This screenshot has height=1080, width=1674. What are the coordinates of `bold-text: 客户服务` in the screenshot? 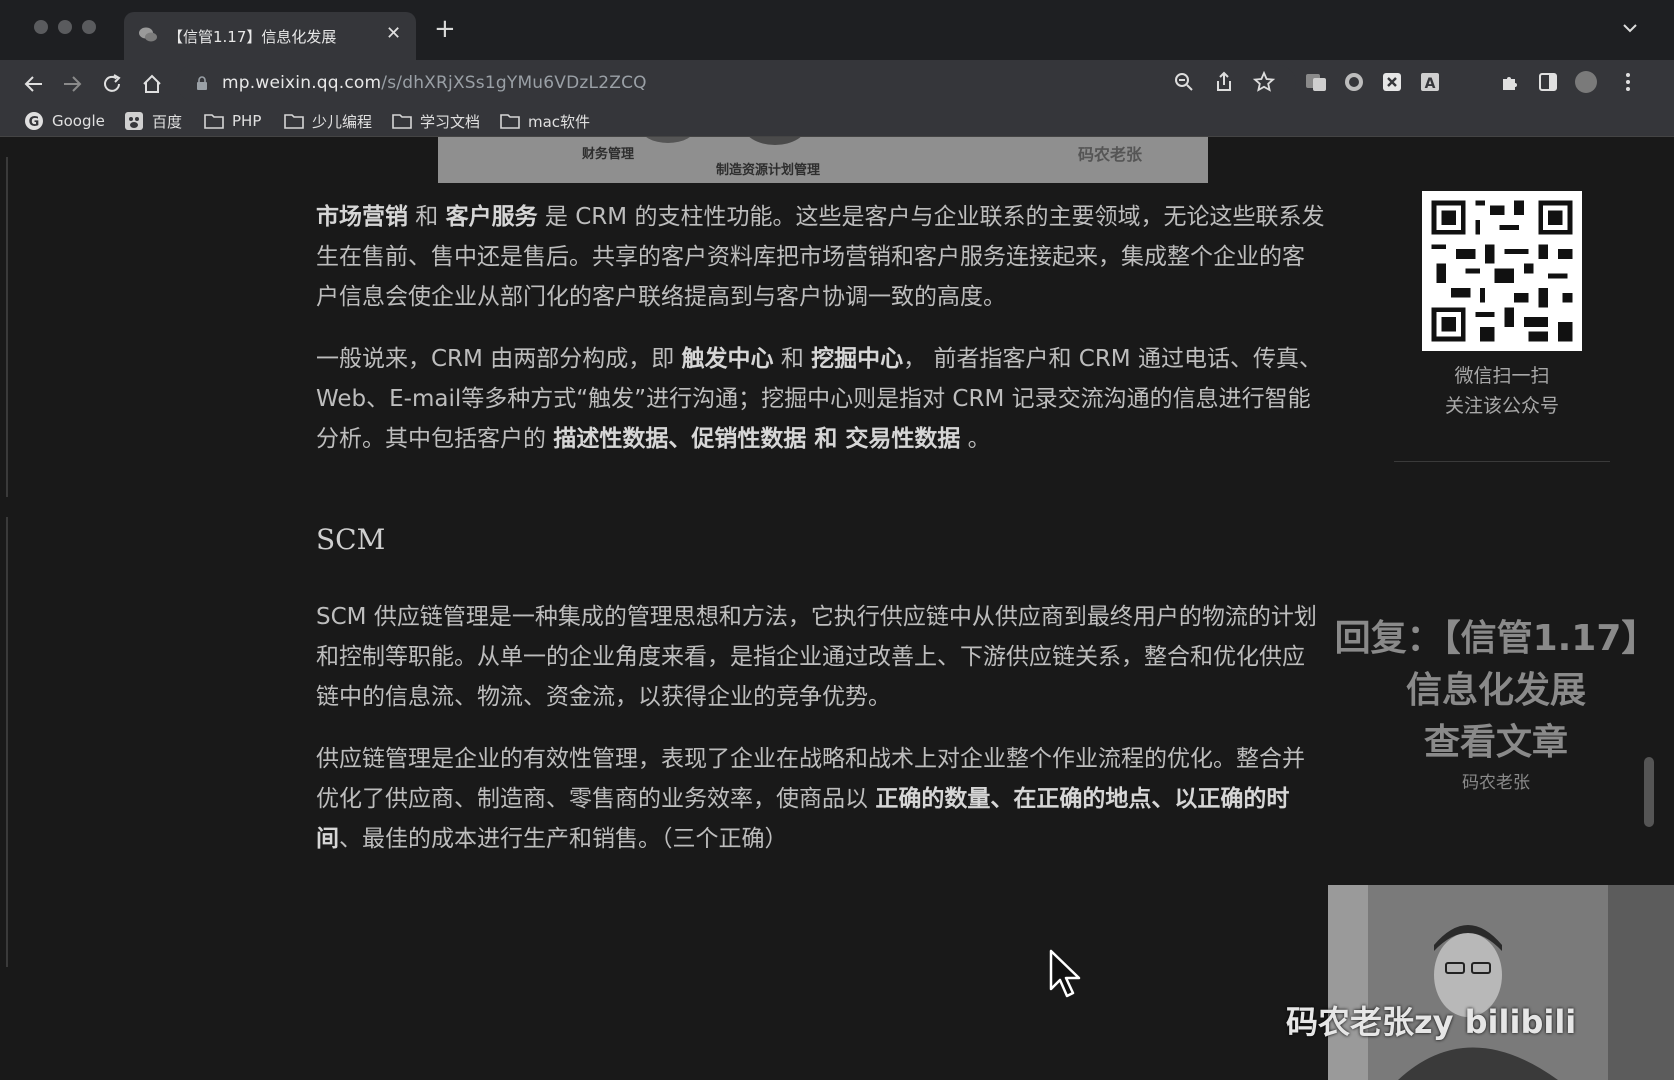 It's located at (491, 217).